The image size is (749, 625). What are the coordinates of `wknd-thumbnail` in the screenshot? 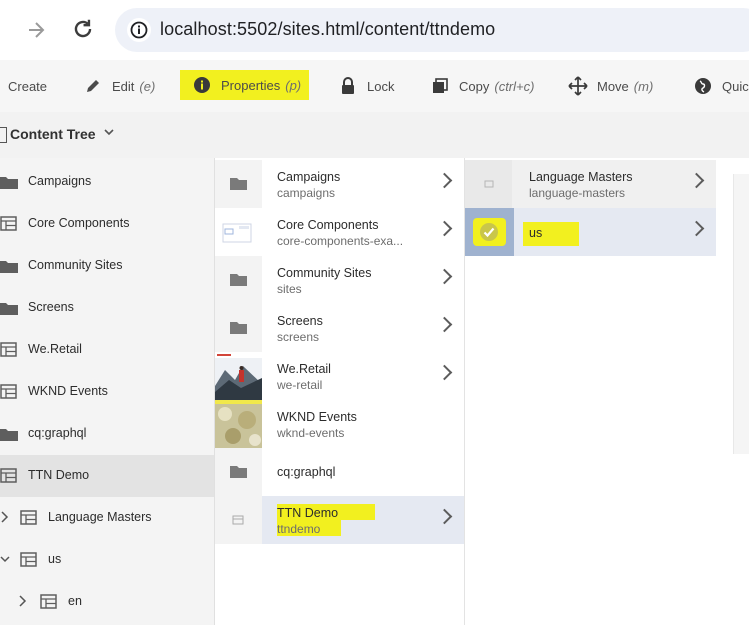 It's located at (238, 424).